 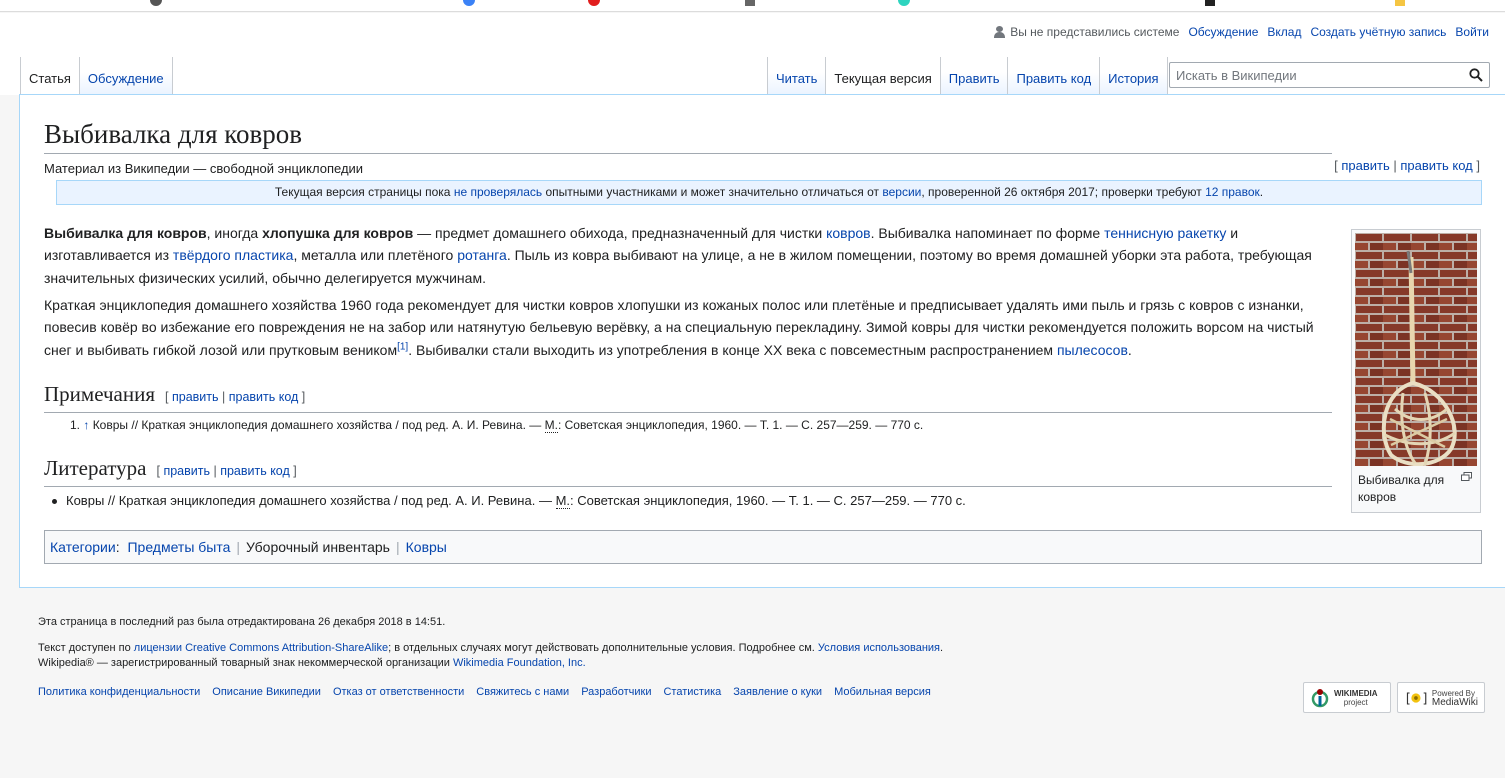 I want to click on tab-edit-source: Править код, so click(x=1054, y=76).